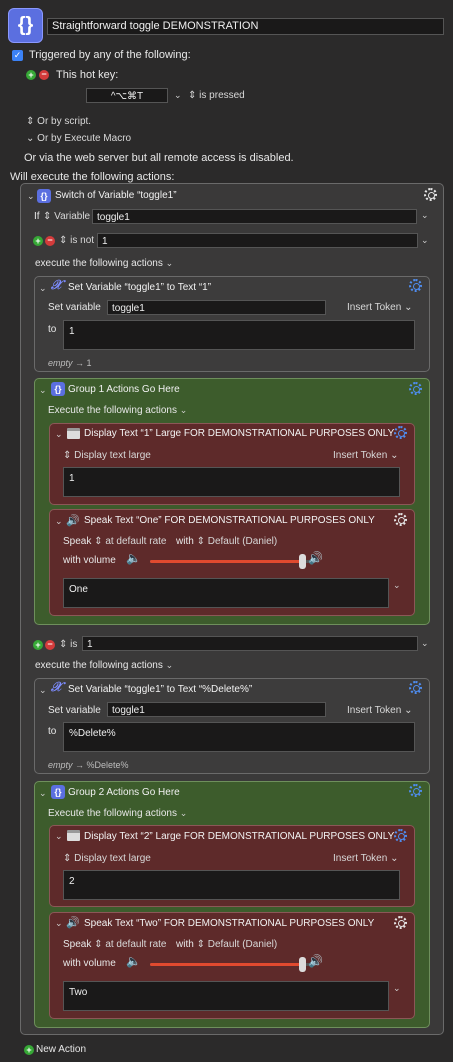 Image resolution: width=453 pixels, height=1062 pixels. Describe the element at coordinates (74, 710) in the screenshot. I see `set2-label: Set variable` at that location.